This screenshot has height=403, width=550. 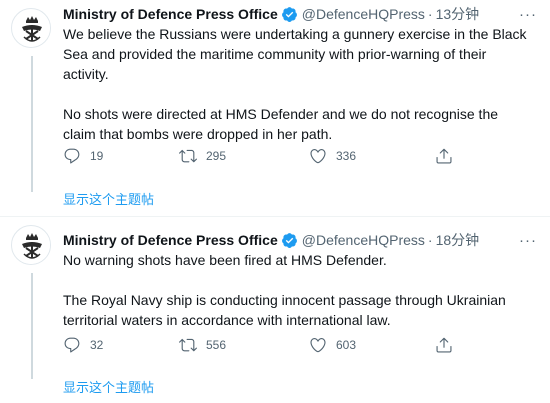 I want to click on like-count: 336, so click(x=346, y=156).